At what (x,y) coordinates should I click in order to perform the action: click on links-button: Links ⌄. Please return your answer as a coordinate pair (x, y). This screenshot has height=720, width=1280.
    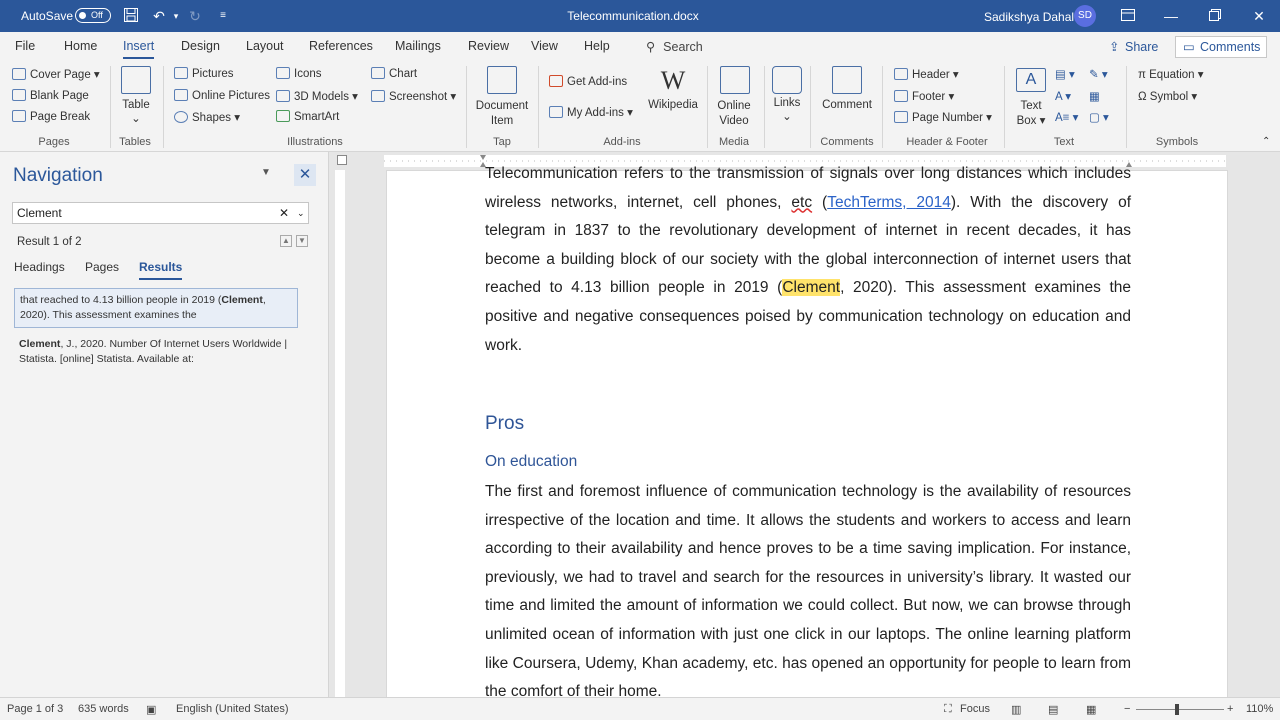
    Looking at the image, I should click on (787, 110).